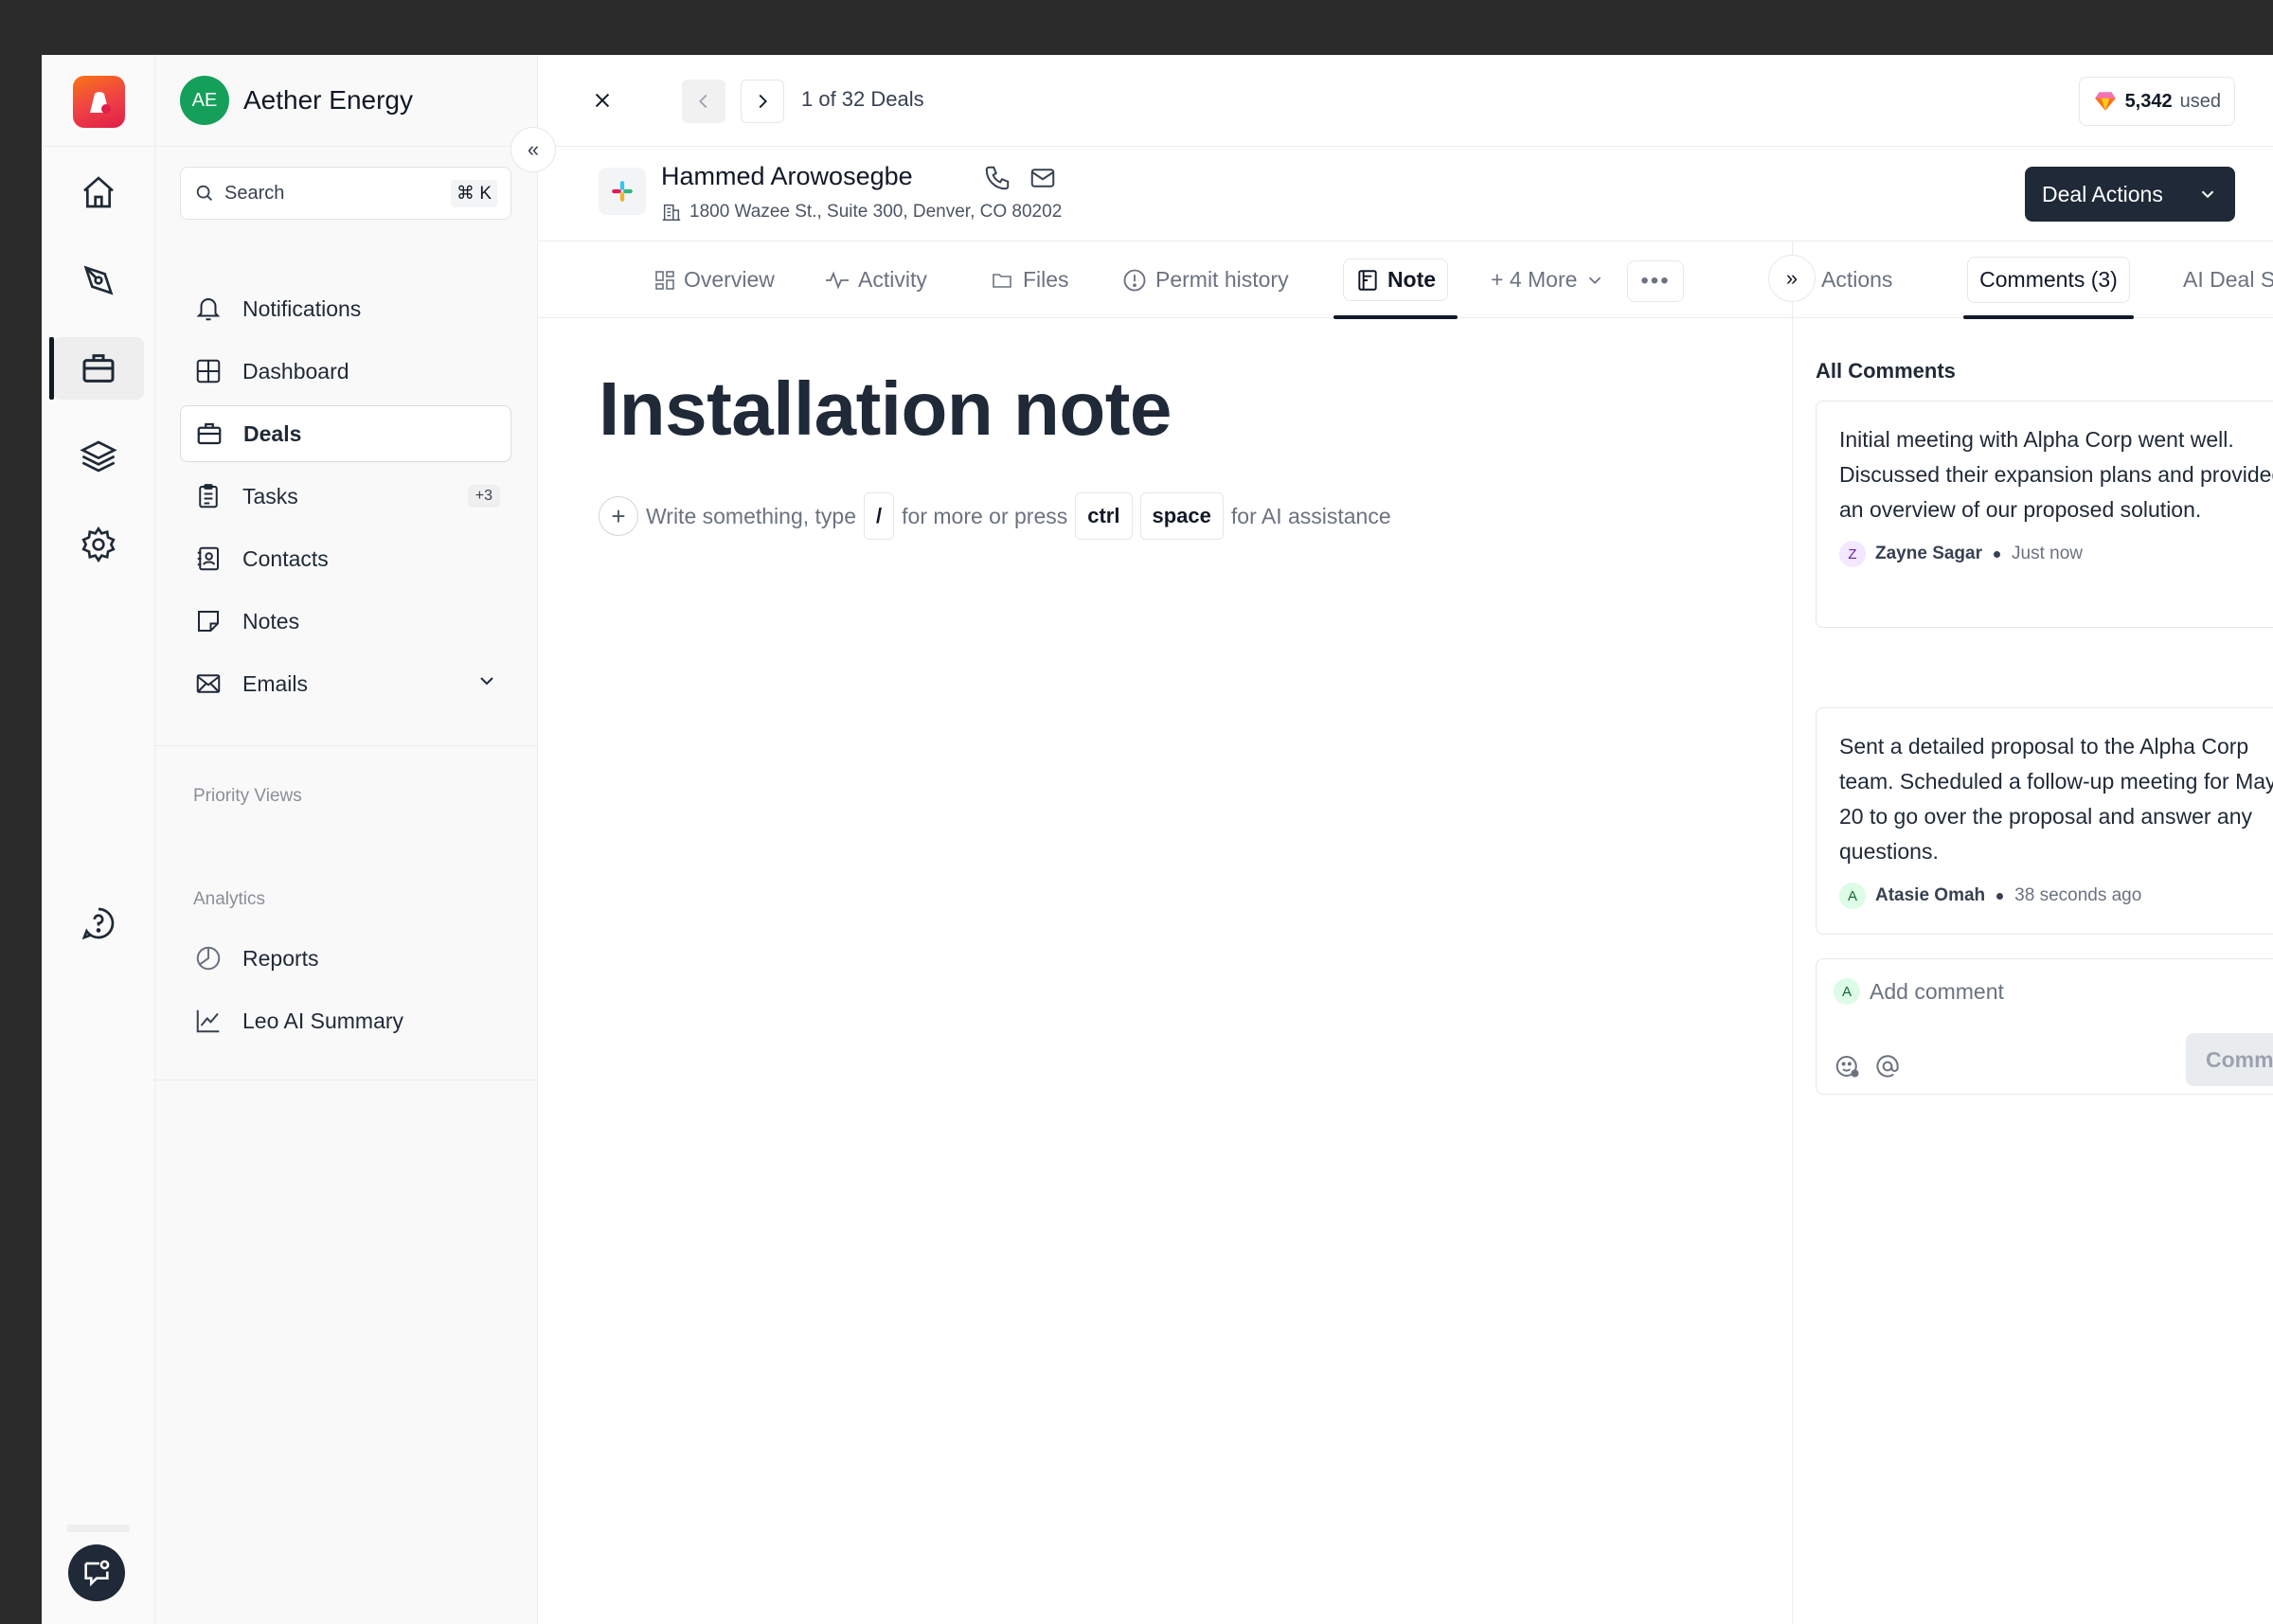  Describe the element at coordinates (272, 433) in the screenshot. I see `sidebar-item-label: Deals` at that location.